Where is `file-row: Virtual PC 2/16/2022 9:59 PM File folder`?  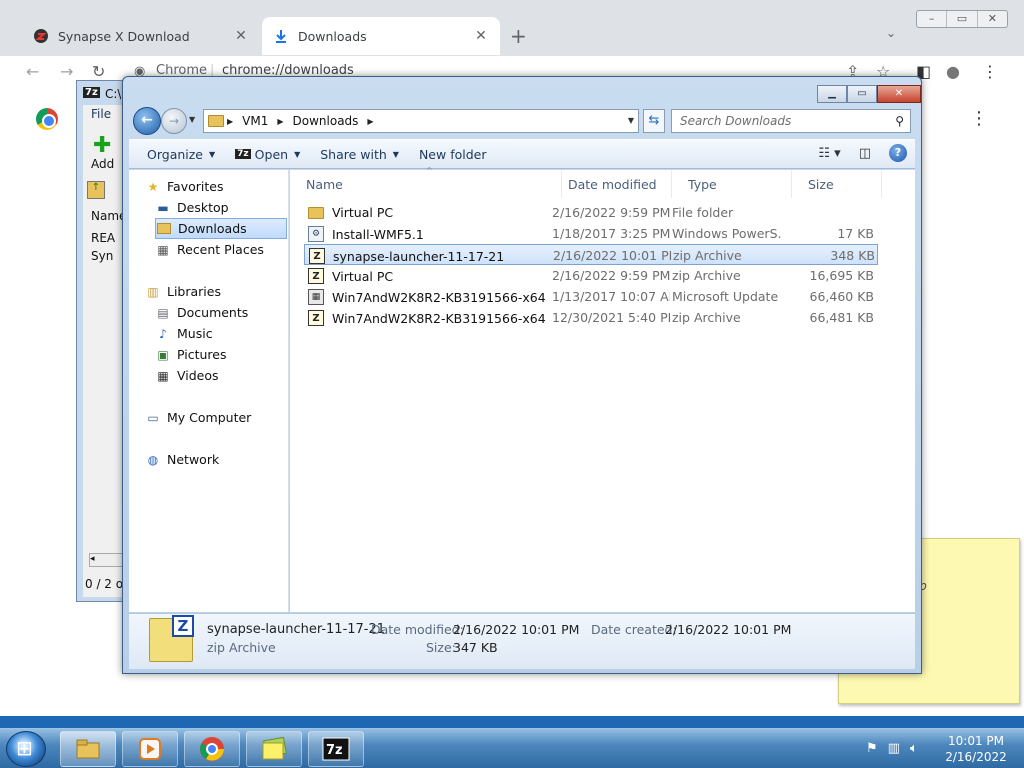
file-row: Virtual PC 2/16/2022 9:59 PM File folder is located at coordinates (591, 212).